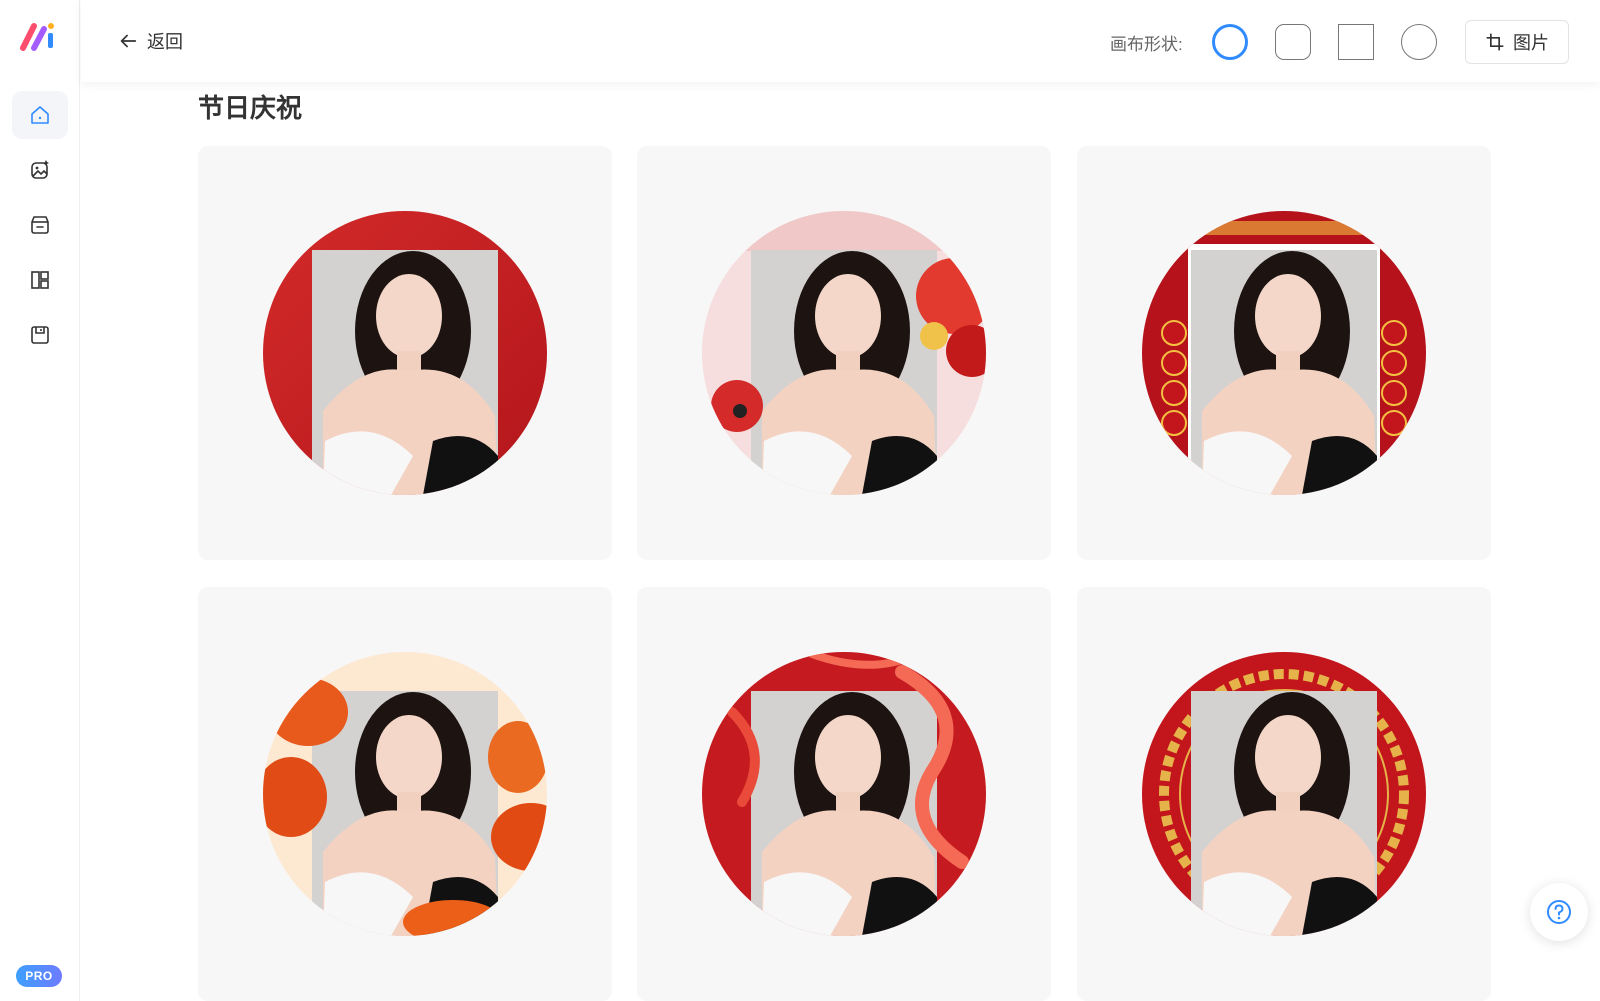  I want to click on back-button: 返回, so click(150, 41).